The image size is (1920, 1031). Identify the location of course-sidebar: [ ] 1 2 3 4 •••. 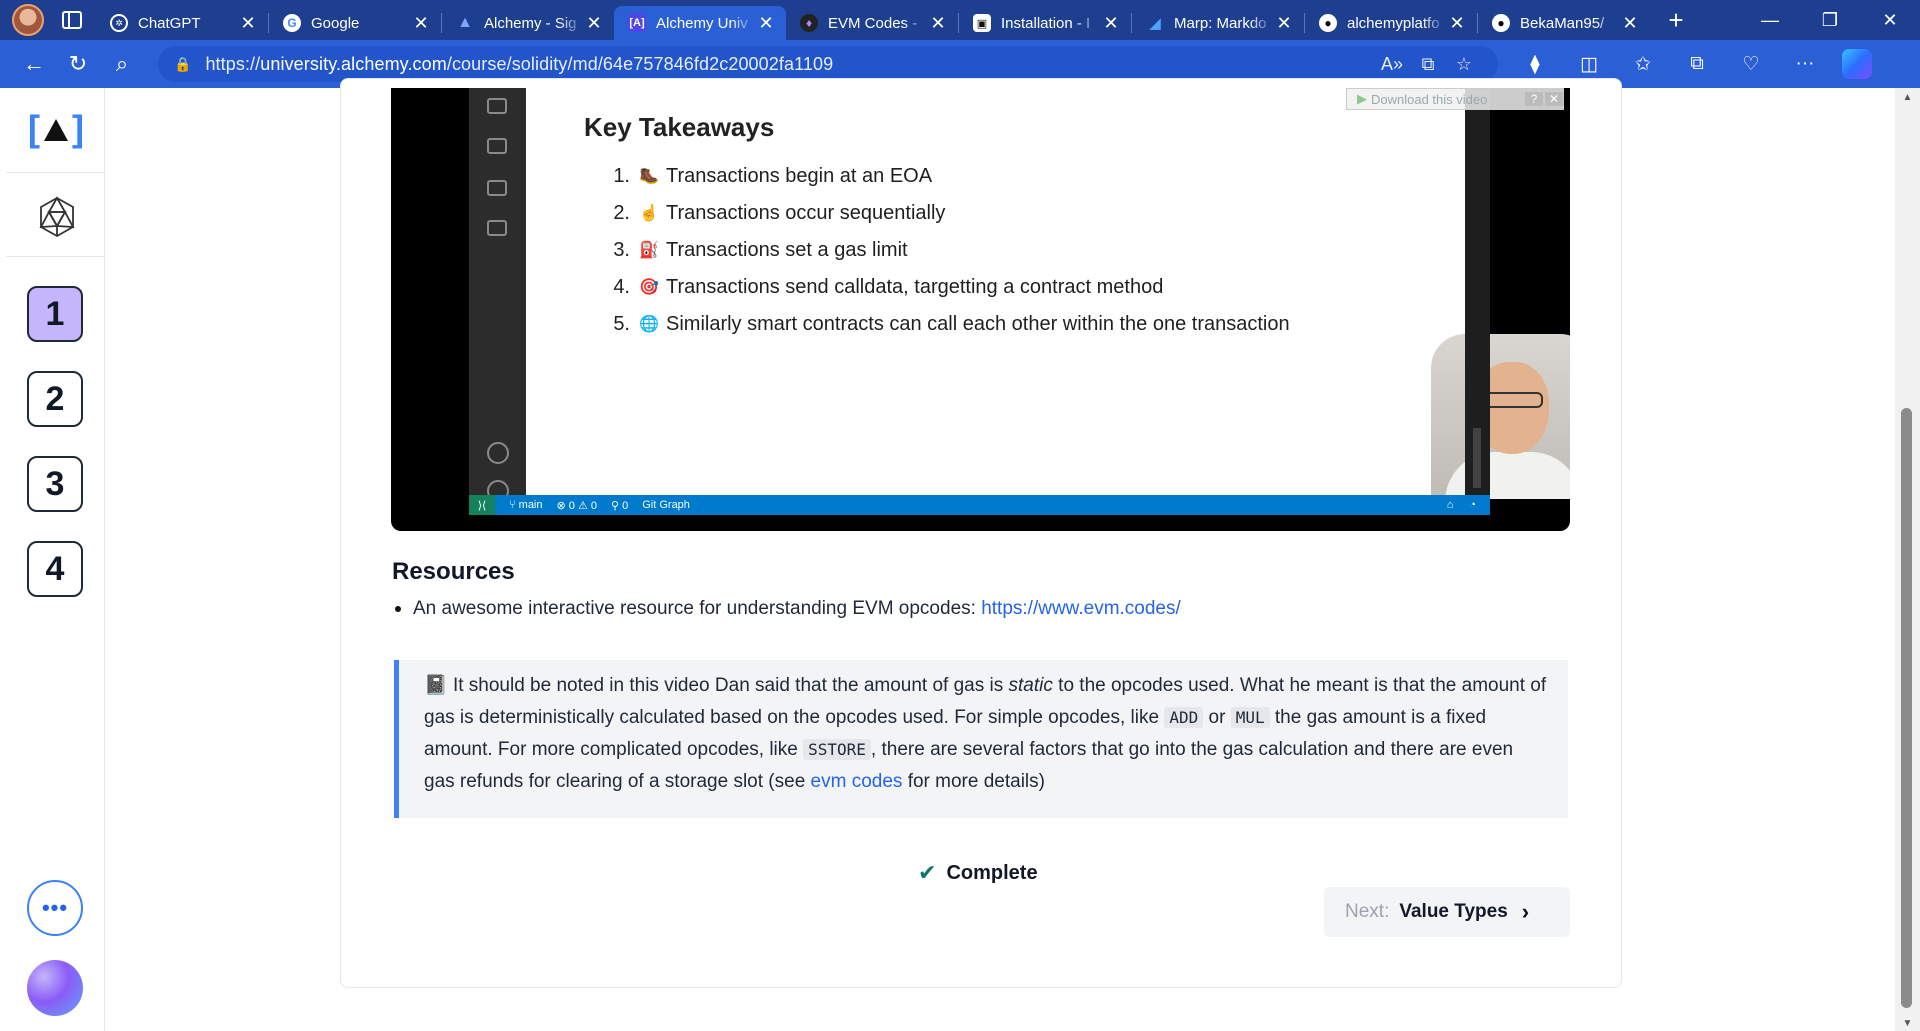
(55, 559).